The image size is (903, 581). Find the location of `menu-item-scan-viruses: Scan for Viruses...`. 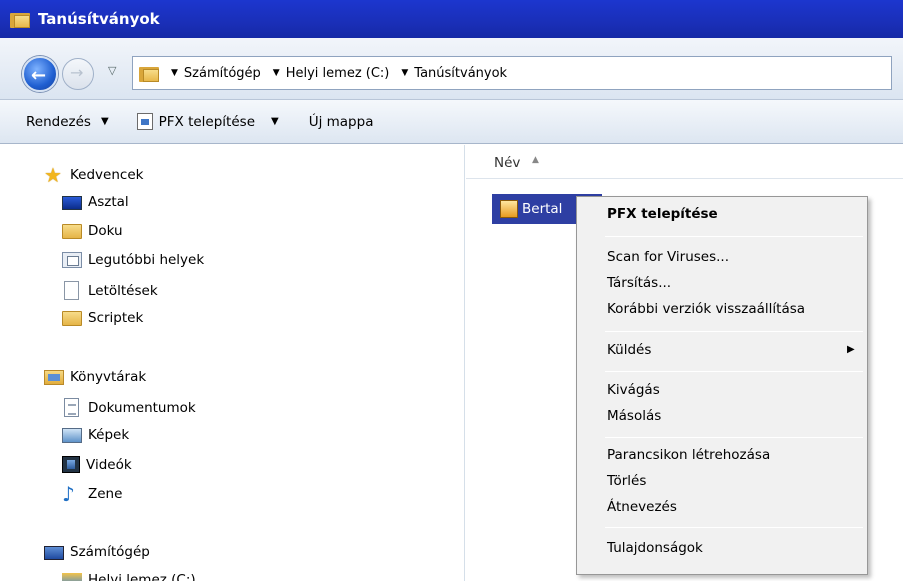

menu-item-scan-viruses: Scan for Viruses... is located at coordinates (668, 257).